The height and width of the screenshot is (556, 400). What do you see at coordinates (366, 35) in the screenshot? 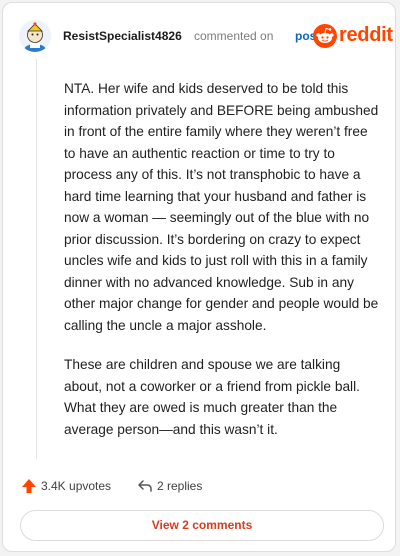
I see `brand-wordmark: reddit` at bounding box center [366, 35].